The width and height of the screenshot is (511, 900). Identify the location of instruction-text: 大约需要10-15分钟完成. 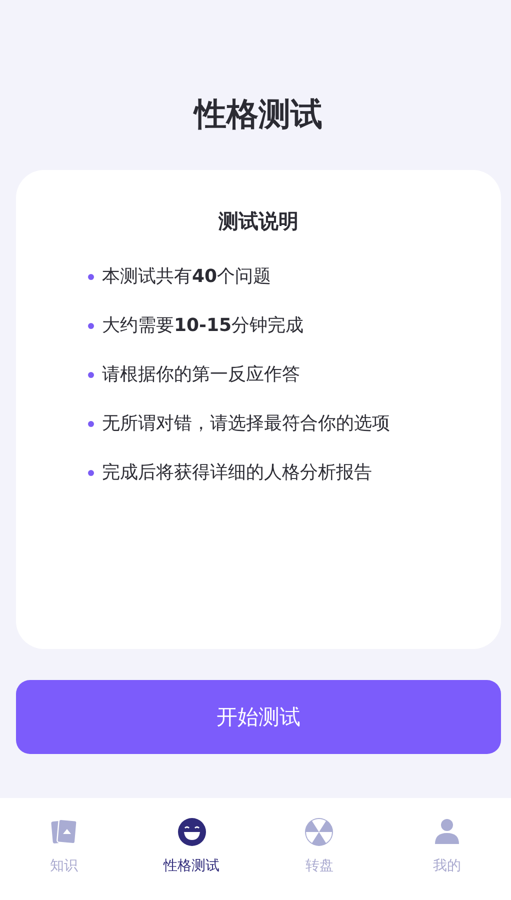
(203, 326).